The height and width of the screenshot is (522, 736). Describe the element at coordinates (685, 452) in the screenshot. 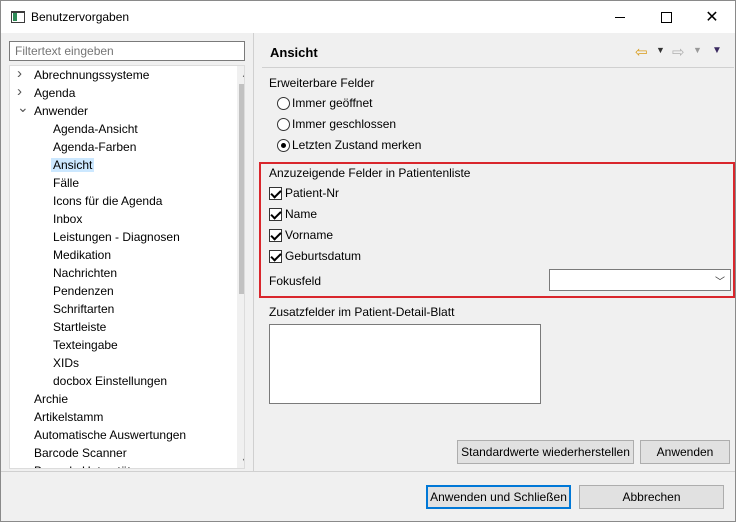

I see `apply-button: Anwenden` at that location.